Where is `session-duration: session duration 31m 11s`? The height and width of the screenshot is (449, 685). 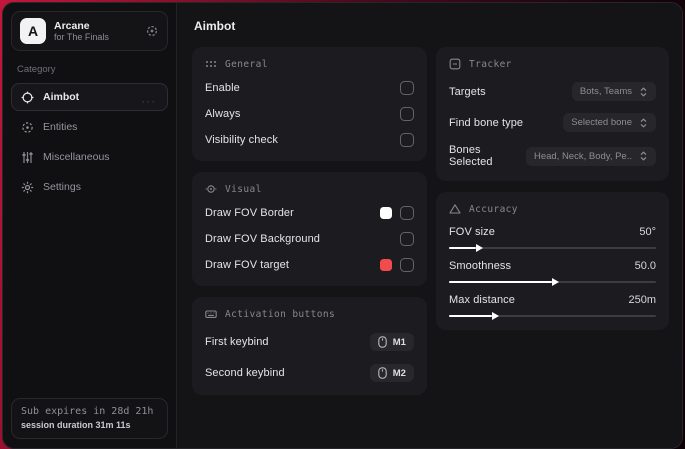
session-duration: session duration 31m 11s is located at coordinates (76, 425).